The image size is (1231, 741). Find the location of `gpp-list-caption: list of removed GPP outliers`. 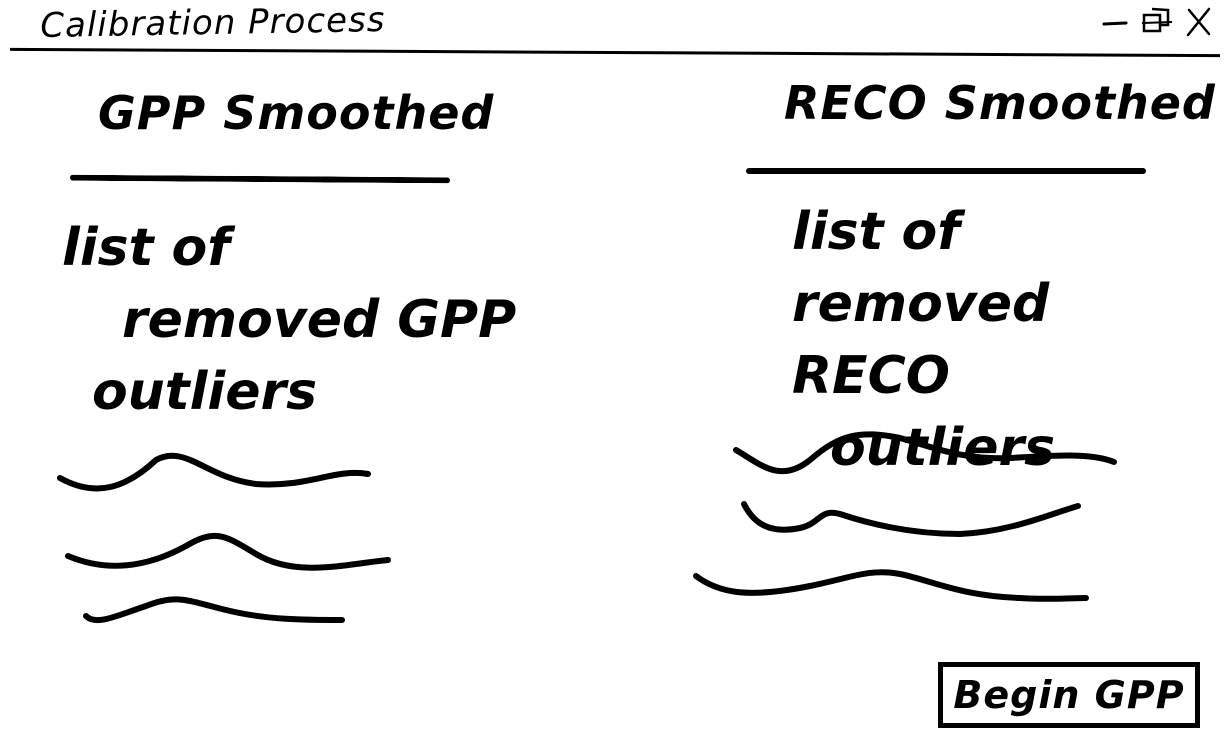

gpp-list-caption: list of removed GPP outliers is located at coordinates (292, 320).